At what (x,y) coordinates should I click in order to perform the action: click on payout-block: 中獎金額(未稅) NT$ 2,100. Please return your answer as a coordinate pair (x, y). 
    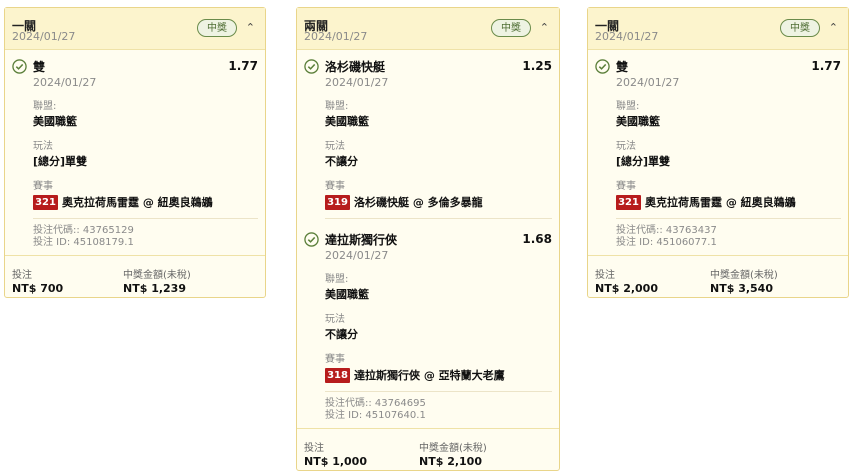
    Looking at the image, I should click on (453, 453).